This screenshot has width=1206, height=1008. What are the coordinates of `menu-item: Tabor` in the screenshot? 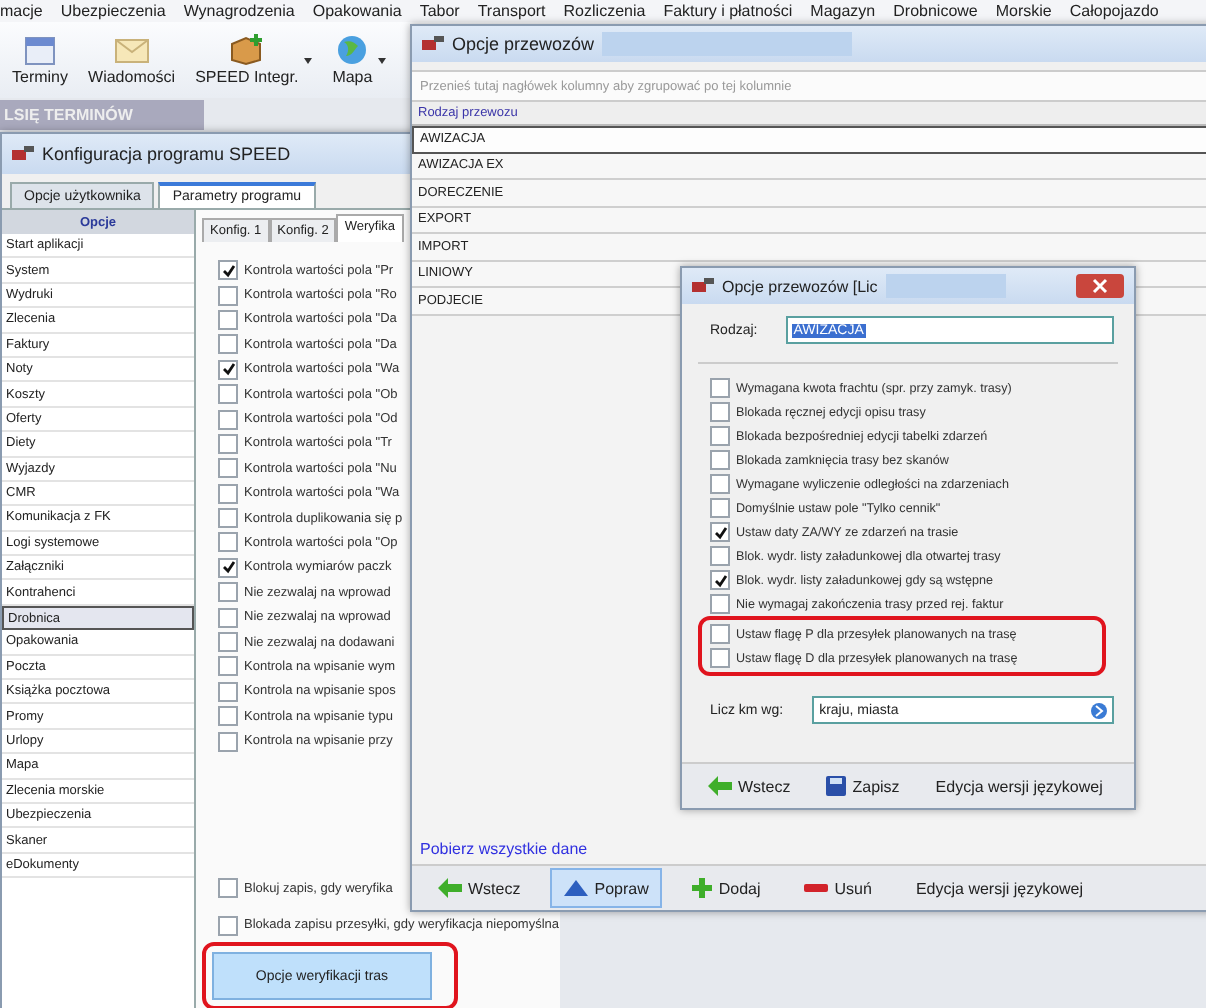 It's located at (439, 11).